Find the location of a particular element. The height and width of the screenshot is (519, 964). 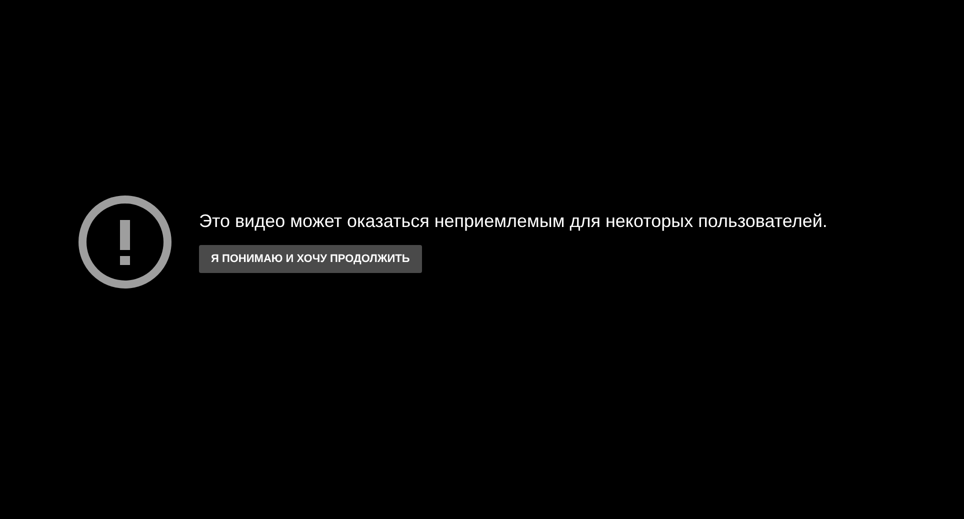

warning-message: Это видео может оказаться неприемлемым для некоторых пользователей. is located at coordinates (513, 221).